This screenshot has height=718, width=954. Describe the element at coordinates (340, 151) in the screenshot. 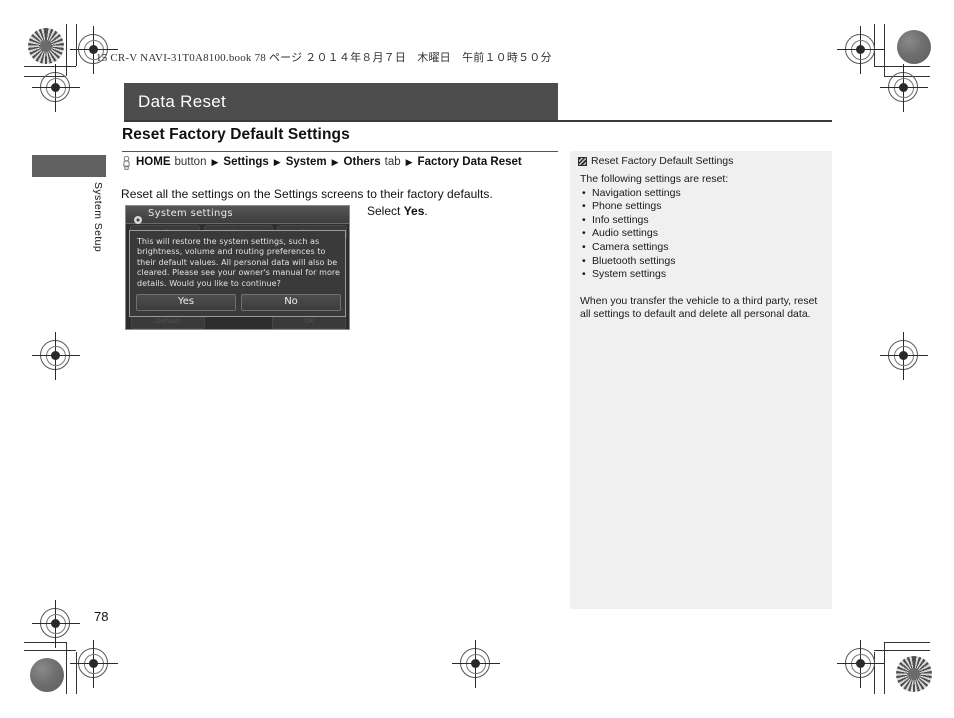

I see `breadcrumb-rule` at that location.